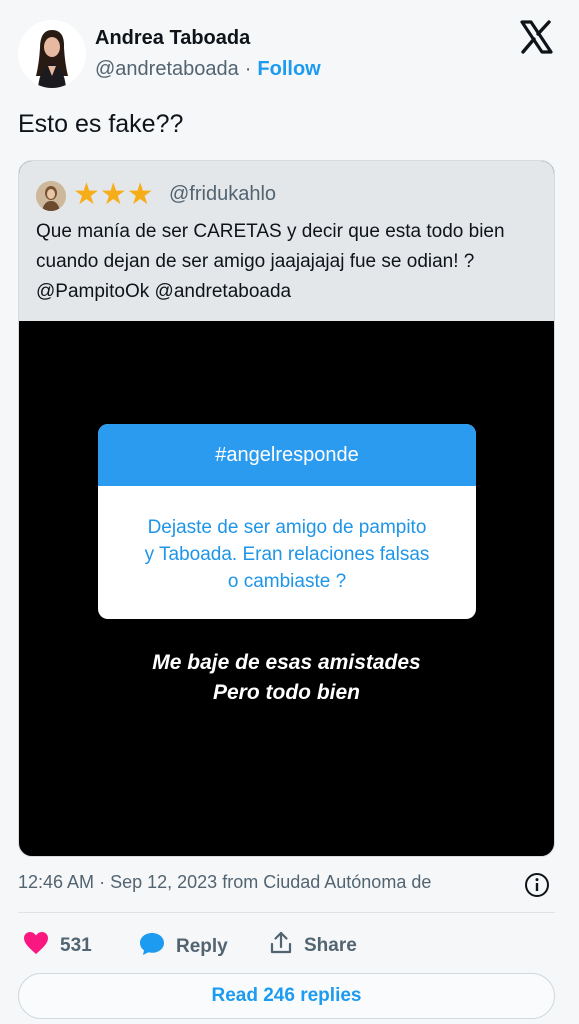 The image size is (579, 1024). What do you see at coordinates (167, 69) in the screenshot?
I see `author-handle: @andretaboada` at bounding box center [167, 69].